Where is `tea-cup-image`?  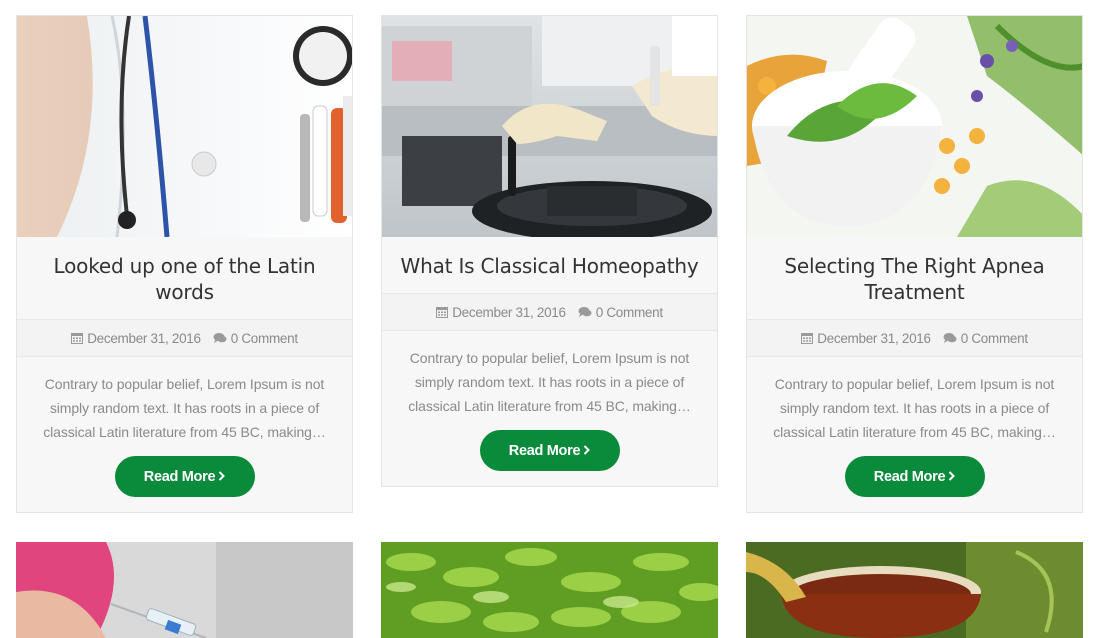 tea-cup-image is located at coordinates (914, 590).